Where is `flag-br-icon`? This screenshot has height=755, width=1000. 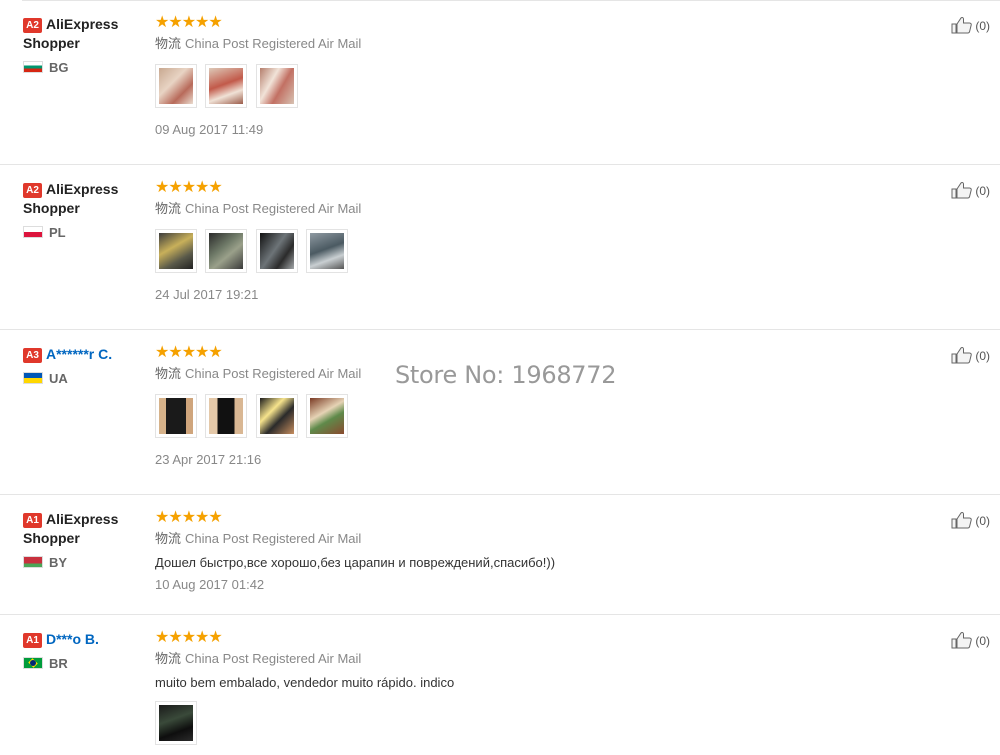
flag-br-icon is located at coordinates (33, 663).